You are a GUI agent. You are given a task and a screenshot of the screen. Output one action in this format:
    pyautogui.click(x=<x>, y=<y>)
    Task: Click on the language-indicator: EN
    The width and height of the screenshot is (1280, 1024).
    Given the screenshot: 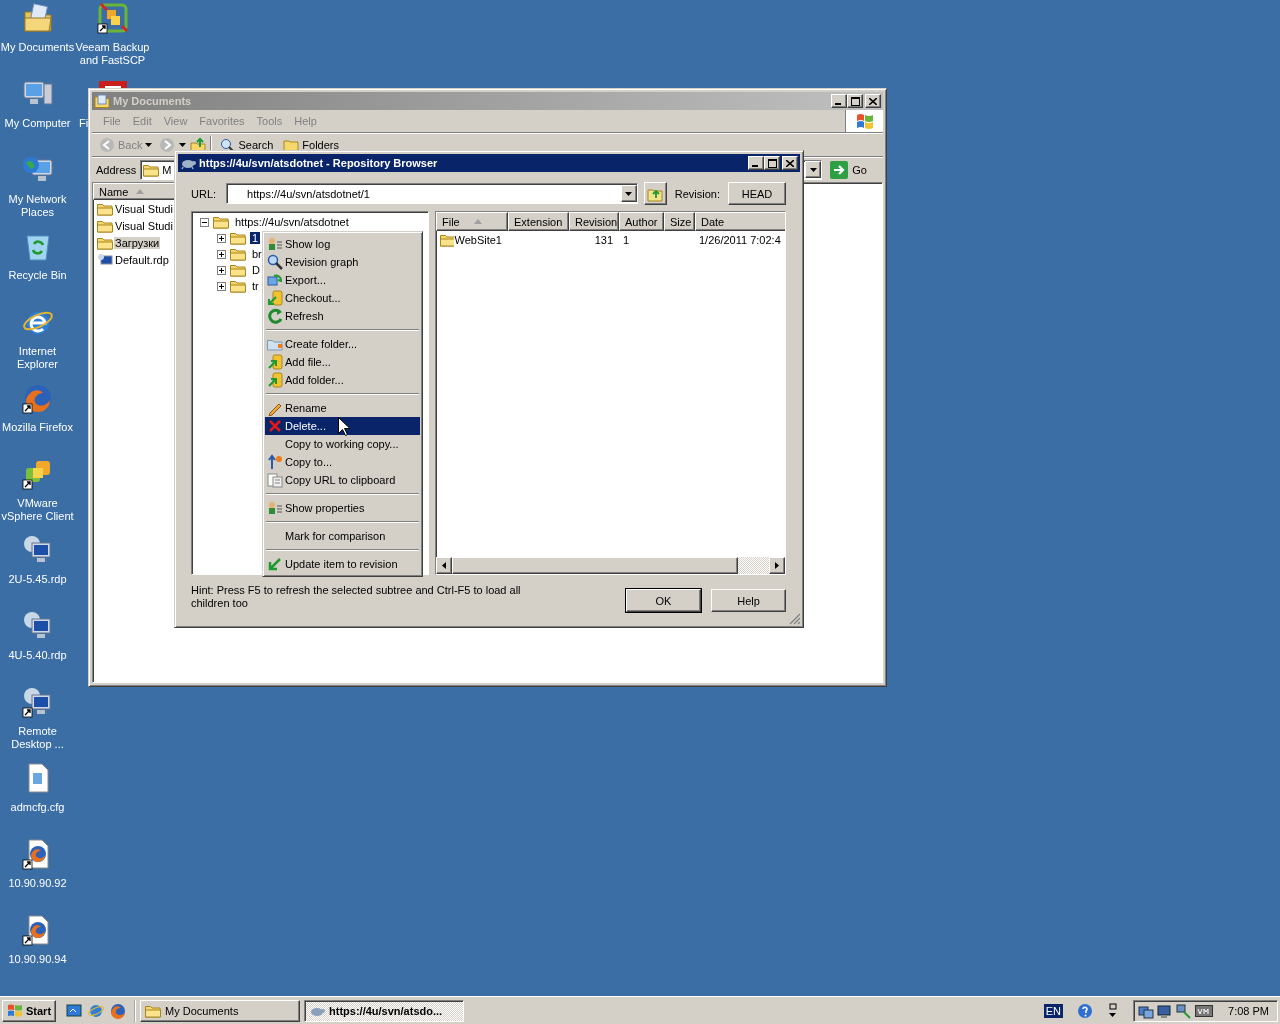 What is the action you would take?
    pyautogui.click(x=1053, y=1010)
    